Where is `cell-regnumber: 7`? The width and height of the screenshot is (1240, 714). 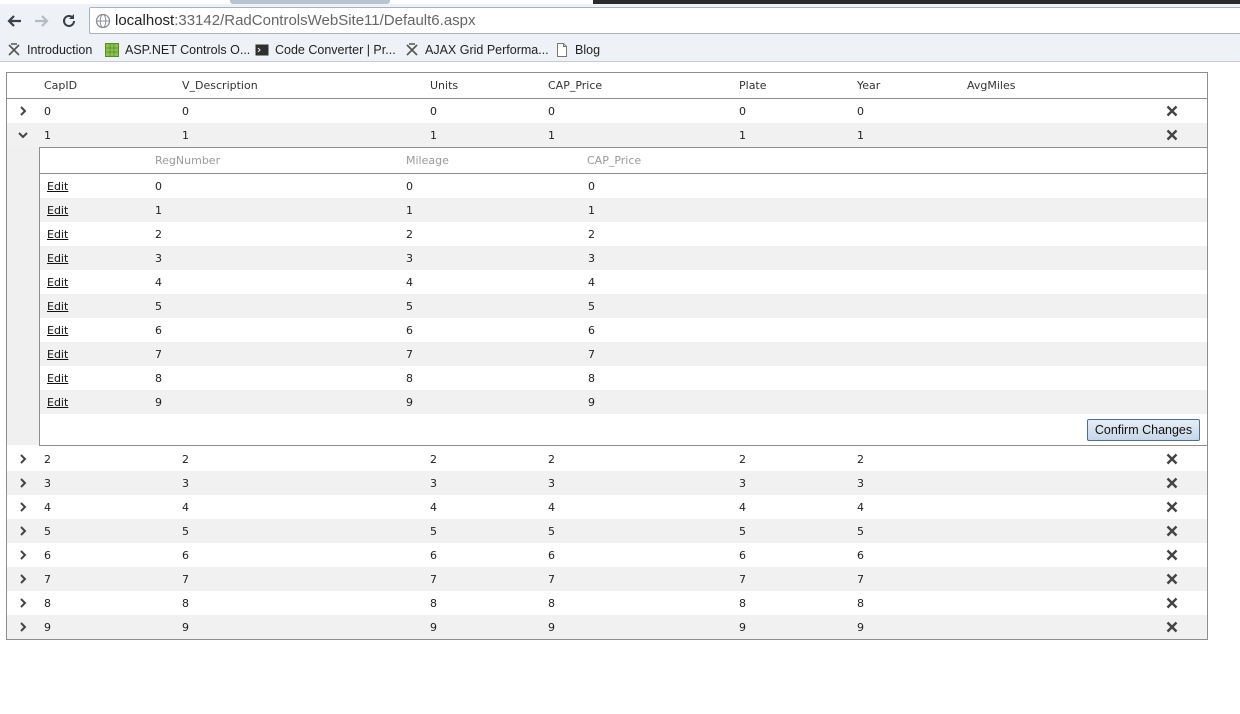 cell-regnumber: 7 is located at coordinates (158, 354).